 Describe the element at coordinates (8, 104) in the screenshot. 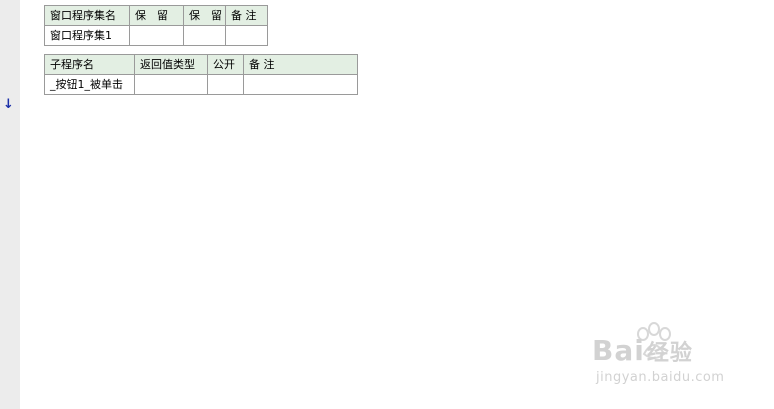

I see `down-arrow-icon: ↓` at that location.